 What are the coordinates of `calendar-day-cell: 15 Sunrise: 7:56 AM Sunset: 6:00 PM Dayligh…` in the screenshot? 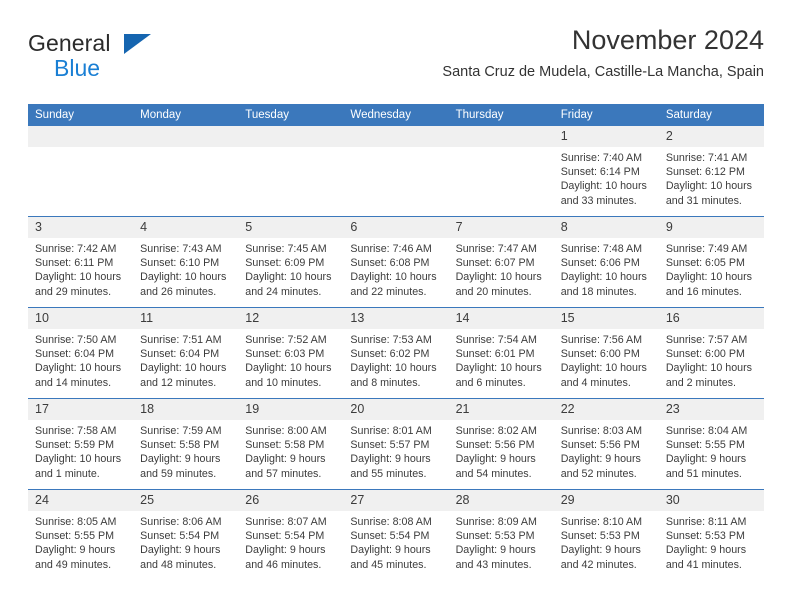 It's located at (606, 353).